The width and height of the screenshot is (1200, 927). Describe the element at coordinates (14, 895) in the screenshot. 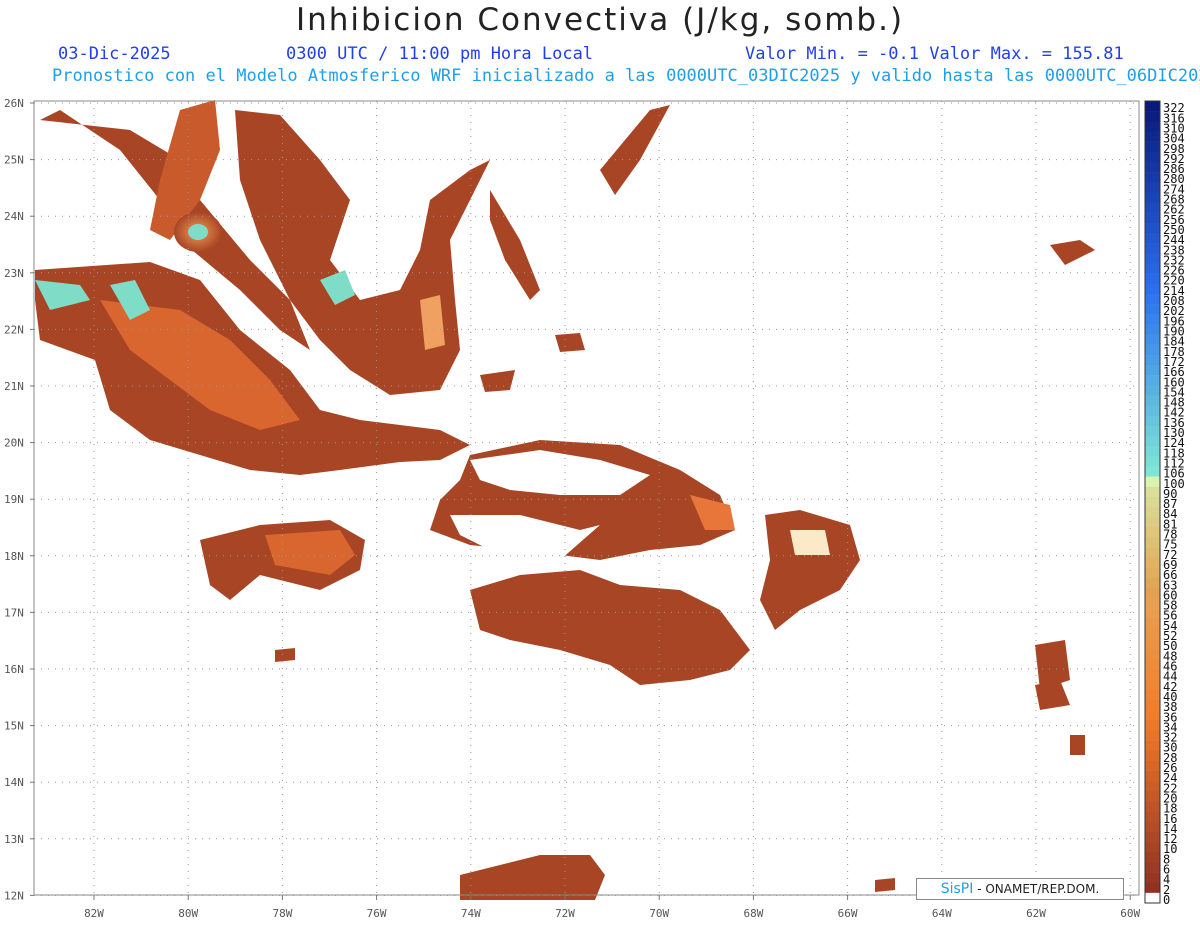

I see `latitude-label: 12N` at that location.